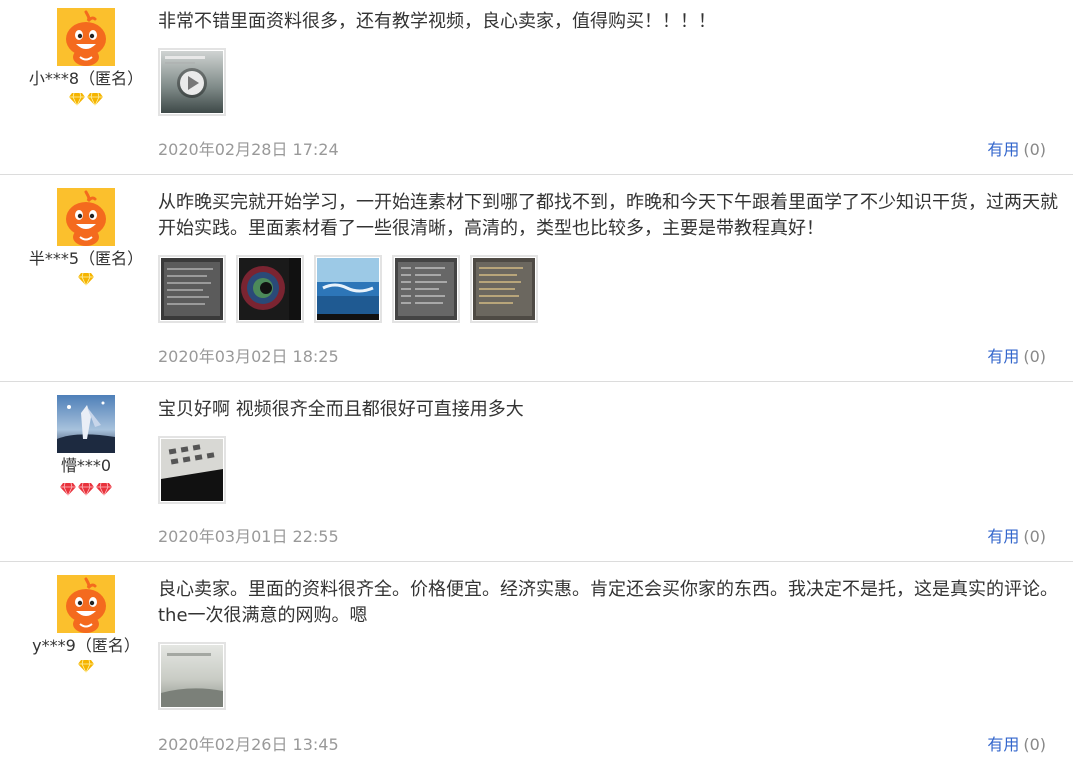 The width and height of the screenshot is (1080, 766). Describe the element at coordinates (248, 744) in the screenshot. I see `review-date: 2020年02月26日 13:45` at that location.